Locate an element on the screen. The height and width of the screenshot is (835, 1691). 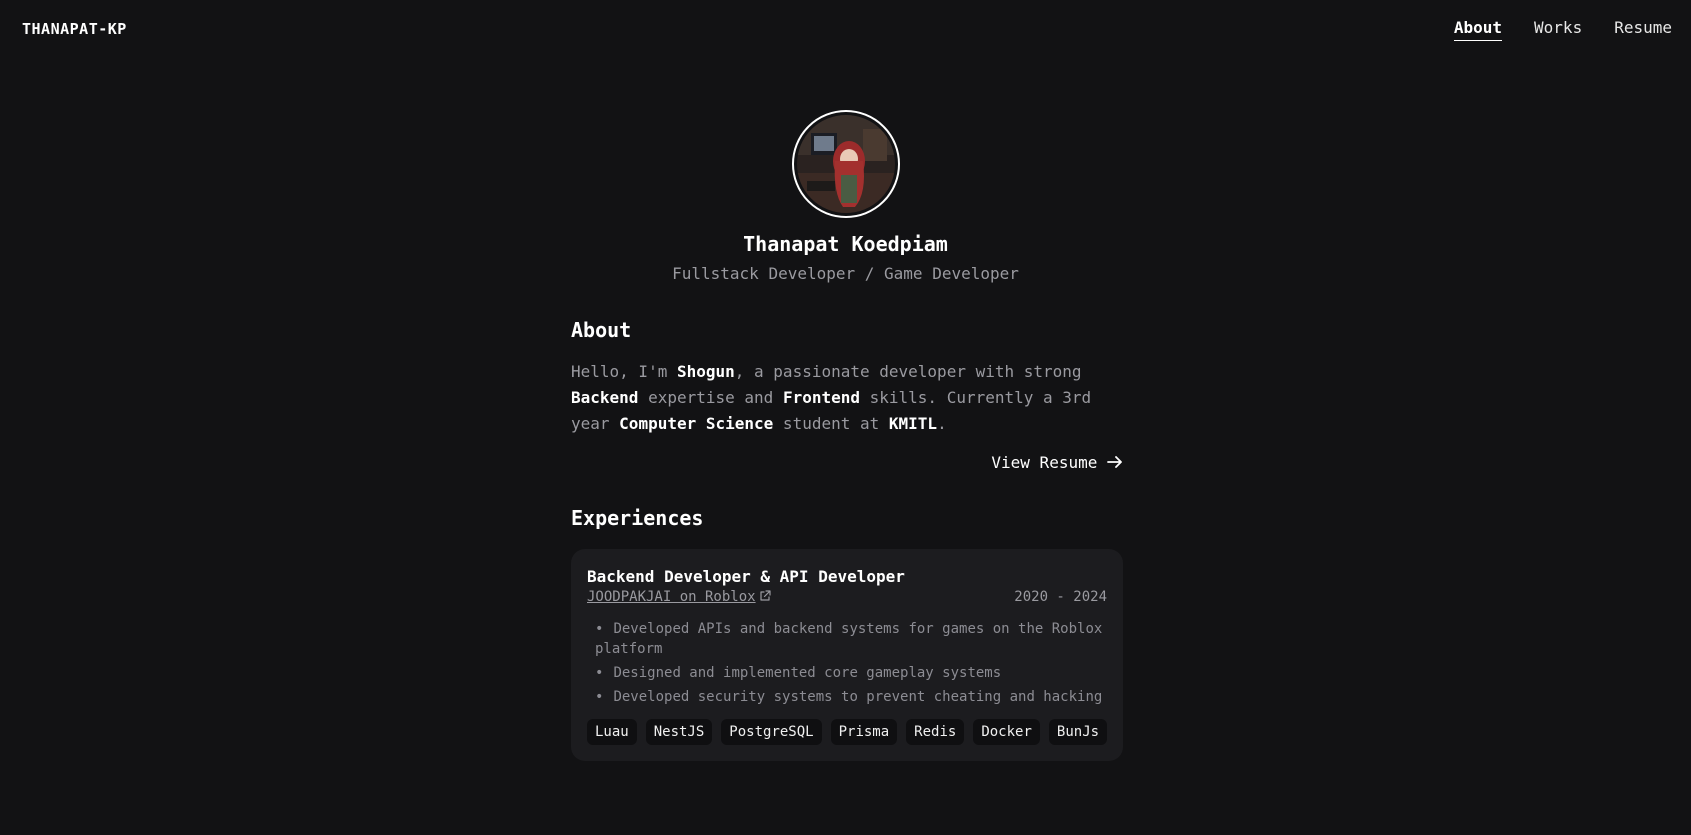
job-title: Backend Developer & API Developer is located at coordinates (746, 576).